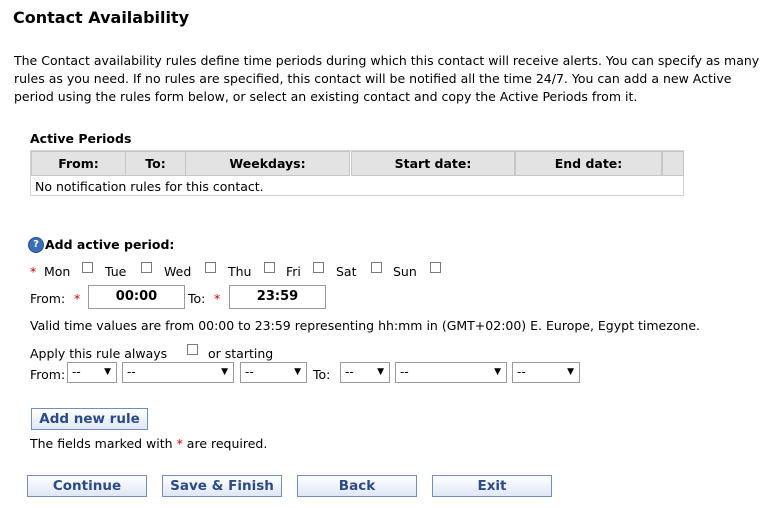 This screenshot has height=508, width=781. I want to click on apply-always-label: Apply this rule always, so click(99, 353).